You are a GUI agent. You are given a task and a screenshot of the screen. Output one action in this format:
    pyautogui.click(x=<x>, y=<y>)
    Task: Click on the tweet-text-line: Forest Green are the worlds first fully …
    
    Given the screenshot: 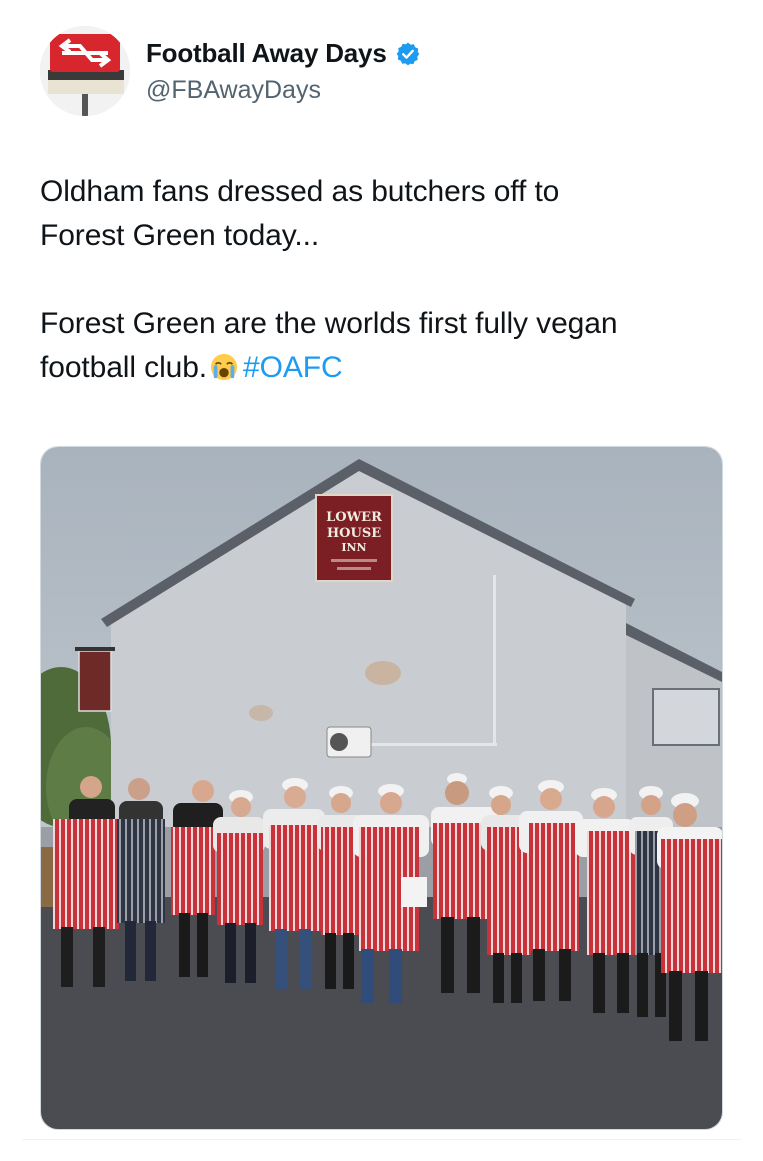 What is the action you would take?
    pyautogui.click(x=329, y=323)
    